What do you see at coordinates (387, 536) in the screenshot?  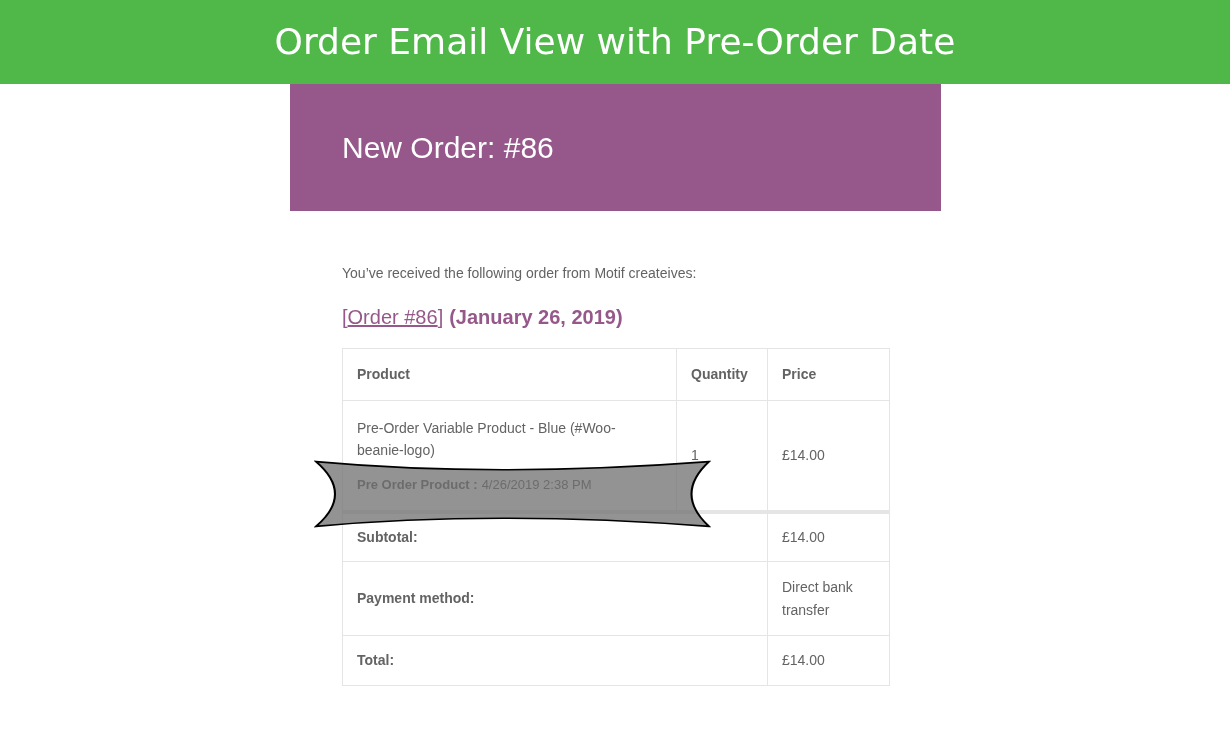 I see `total-label: Subtotal:` at bounding box center [387, 536].